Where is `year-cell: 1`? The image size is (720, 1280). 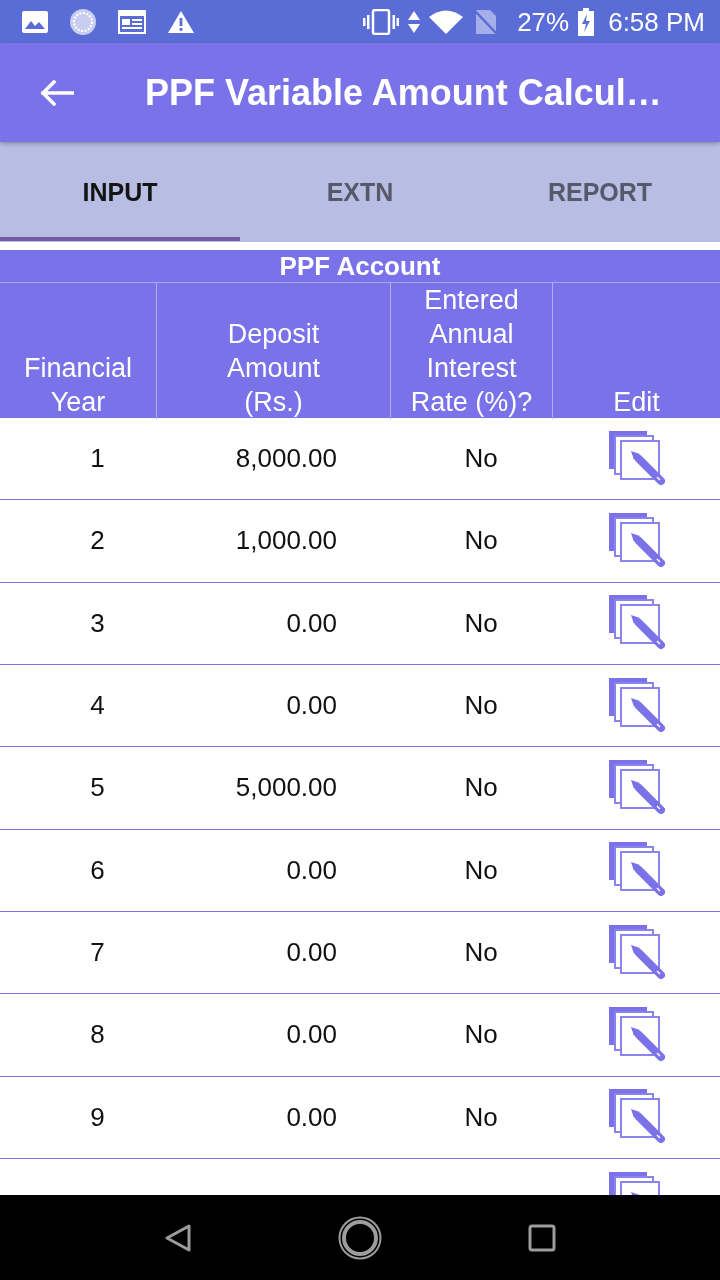
year-cell: 1 is located at coordinates (97, 459).